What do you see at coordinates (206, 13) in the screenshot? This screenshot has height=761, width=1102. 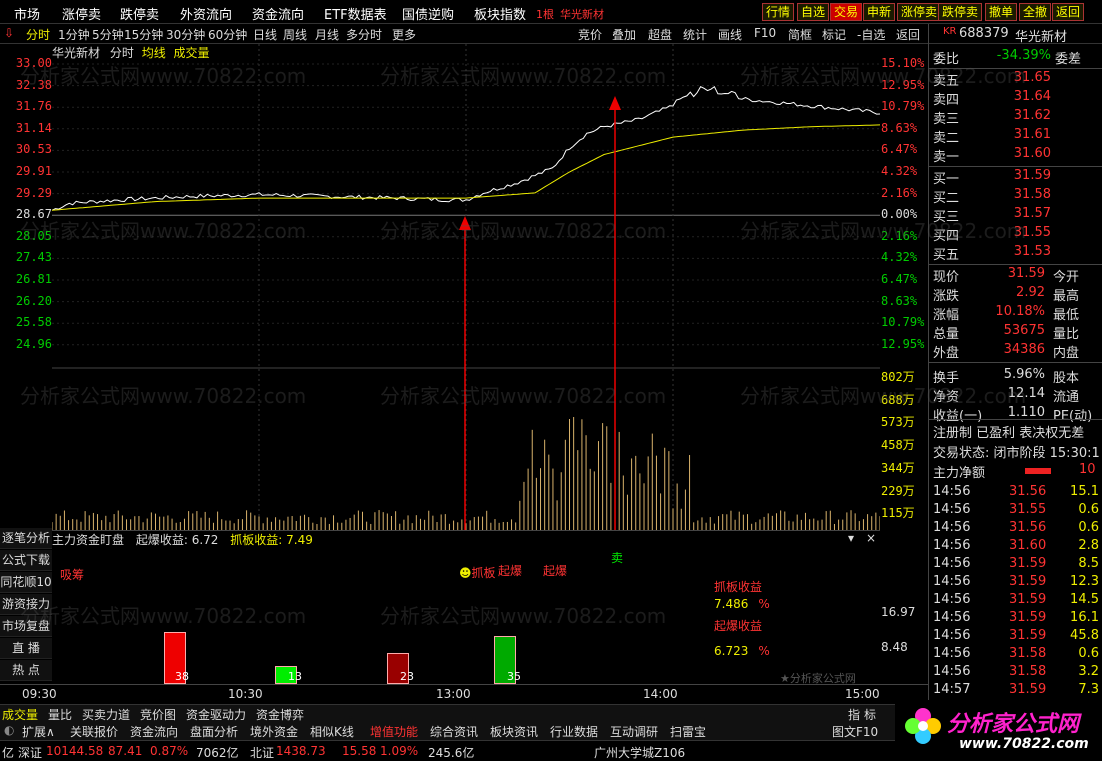 I see `menu-item-3: 外资流向` at bounding box center [206, 13].